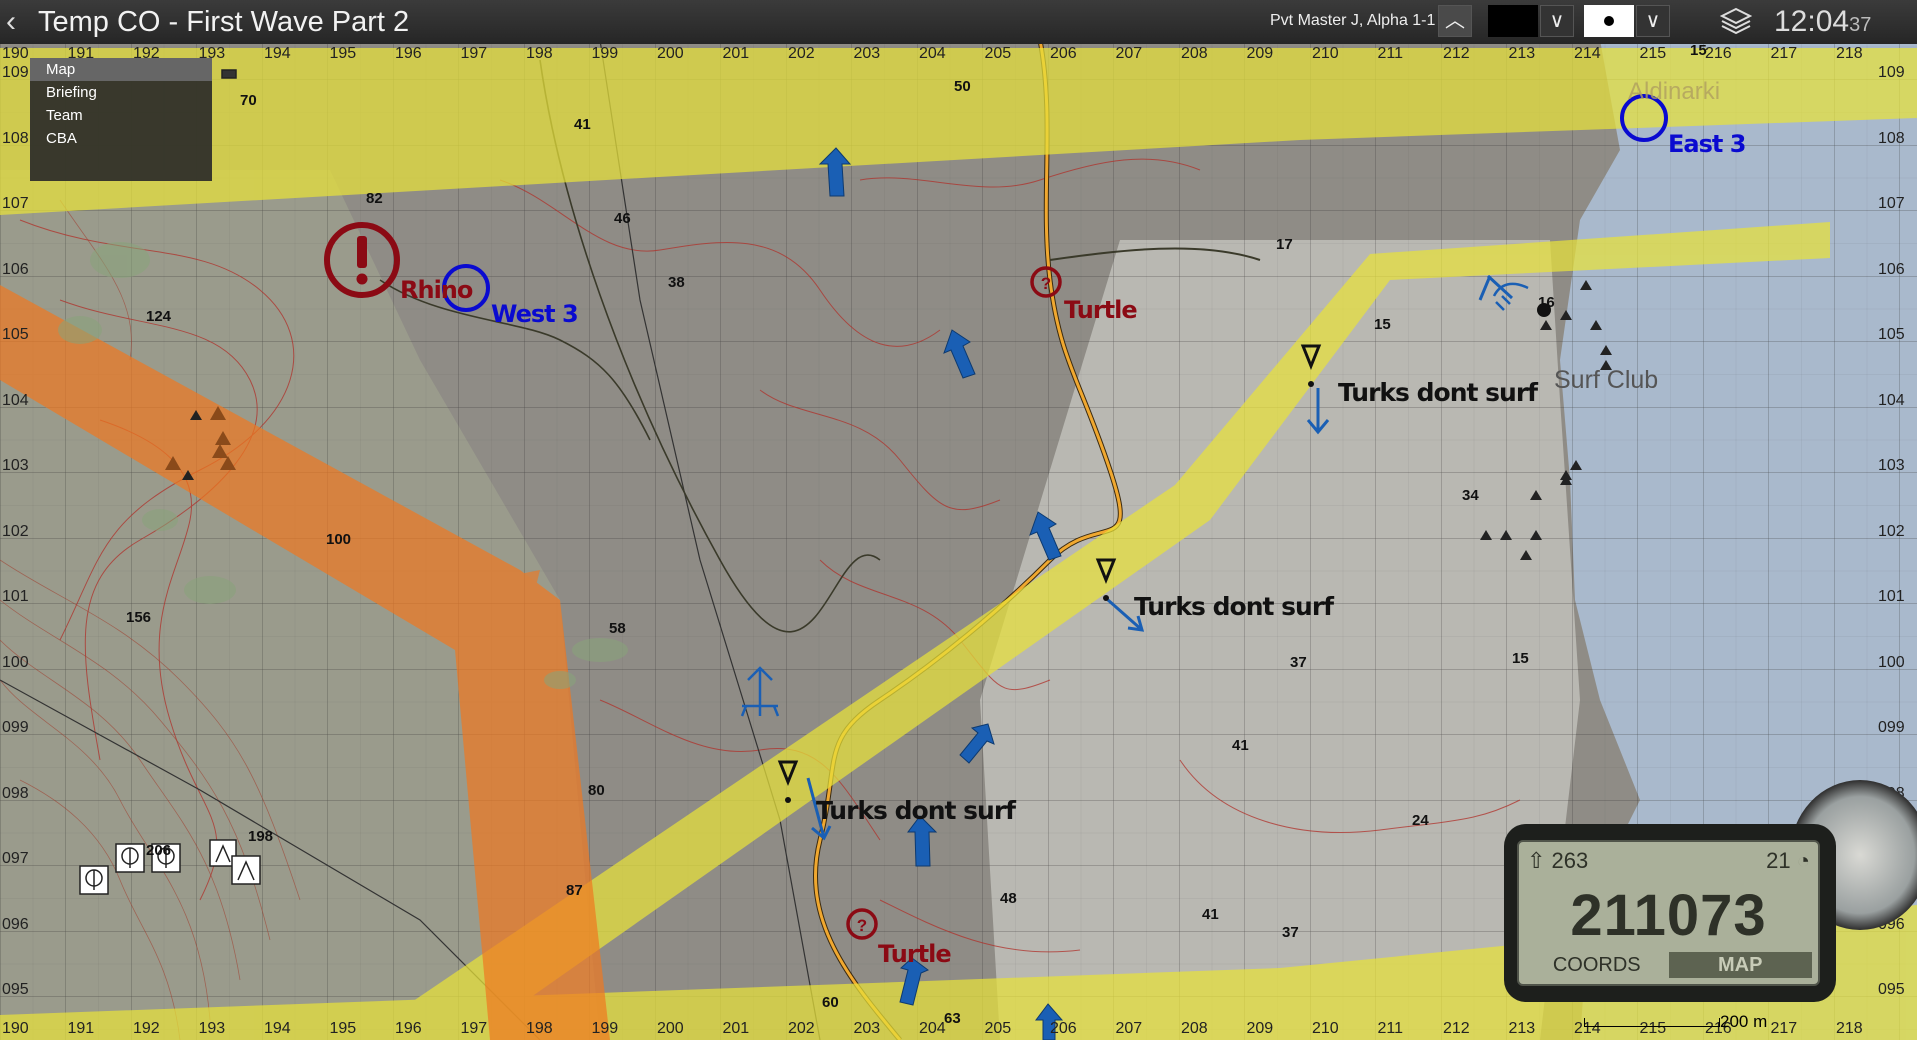 This screenshot has width=1917, height=1040. Describe the element at coordinates (277, 1028) in the screenshot. I see `grid-label-x: 194` at that location.